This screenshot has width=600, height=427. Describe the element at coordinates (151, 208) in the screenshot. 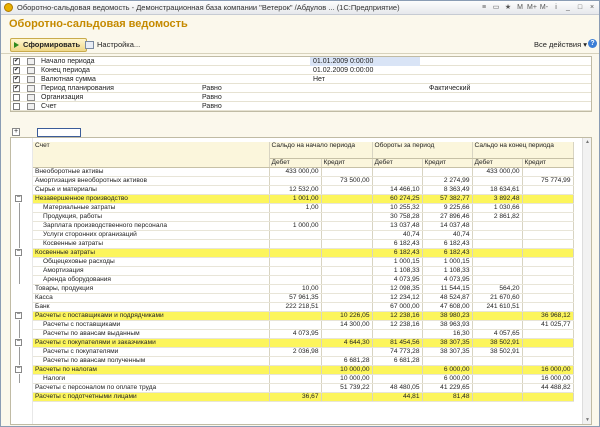

I see `account-name: Материальные затраты` at that location.